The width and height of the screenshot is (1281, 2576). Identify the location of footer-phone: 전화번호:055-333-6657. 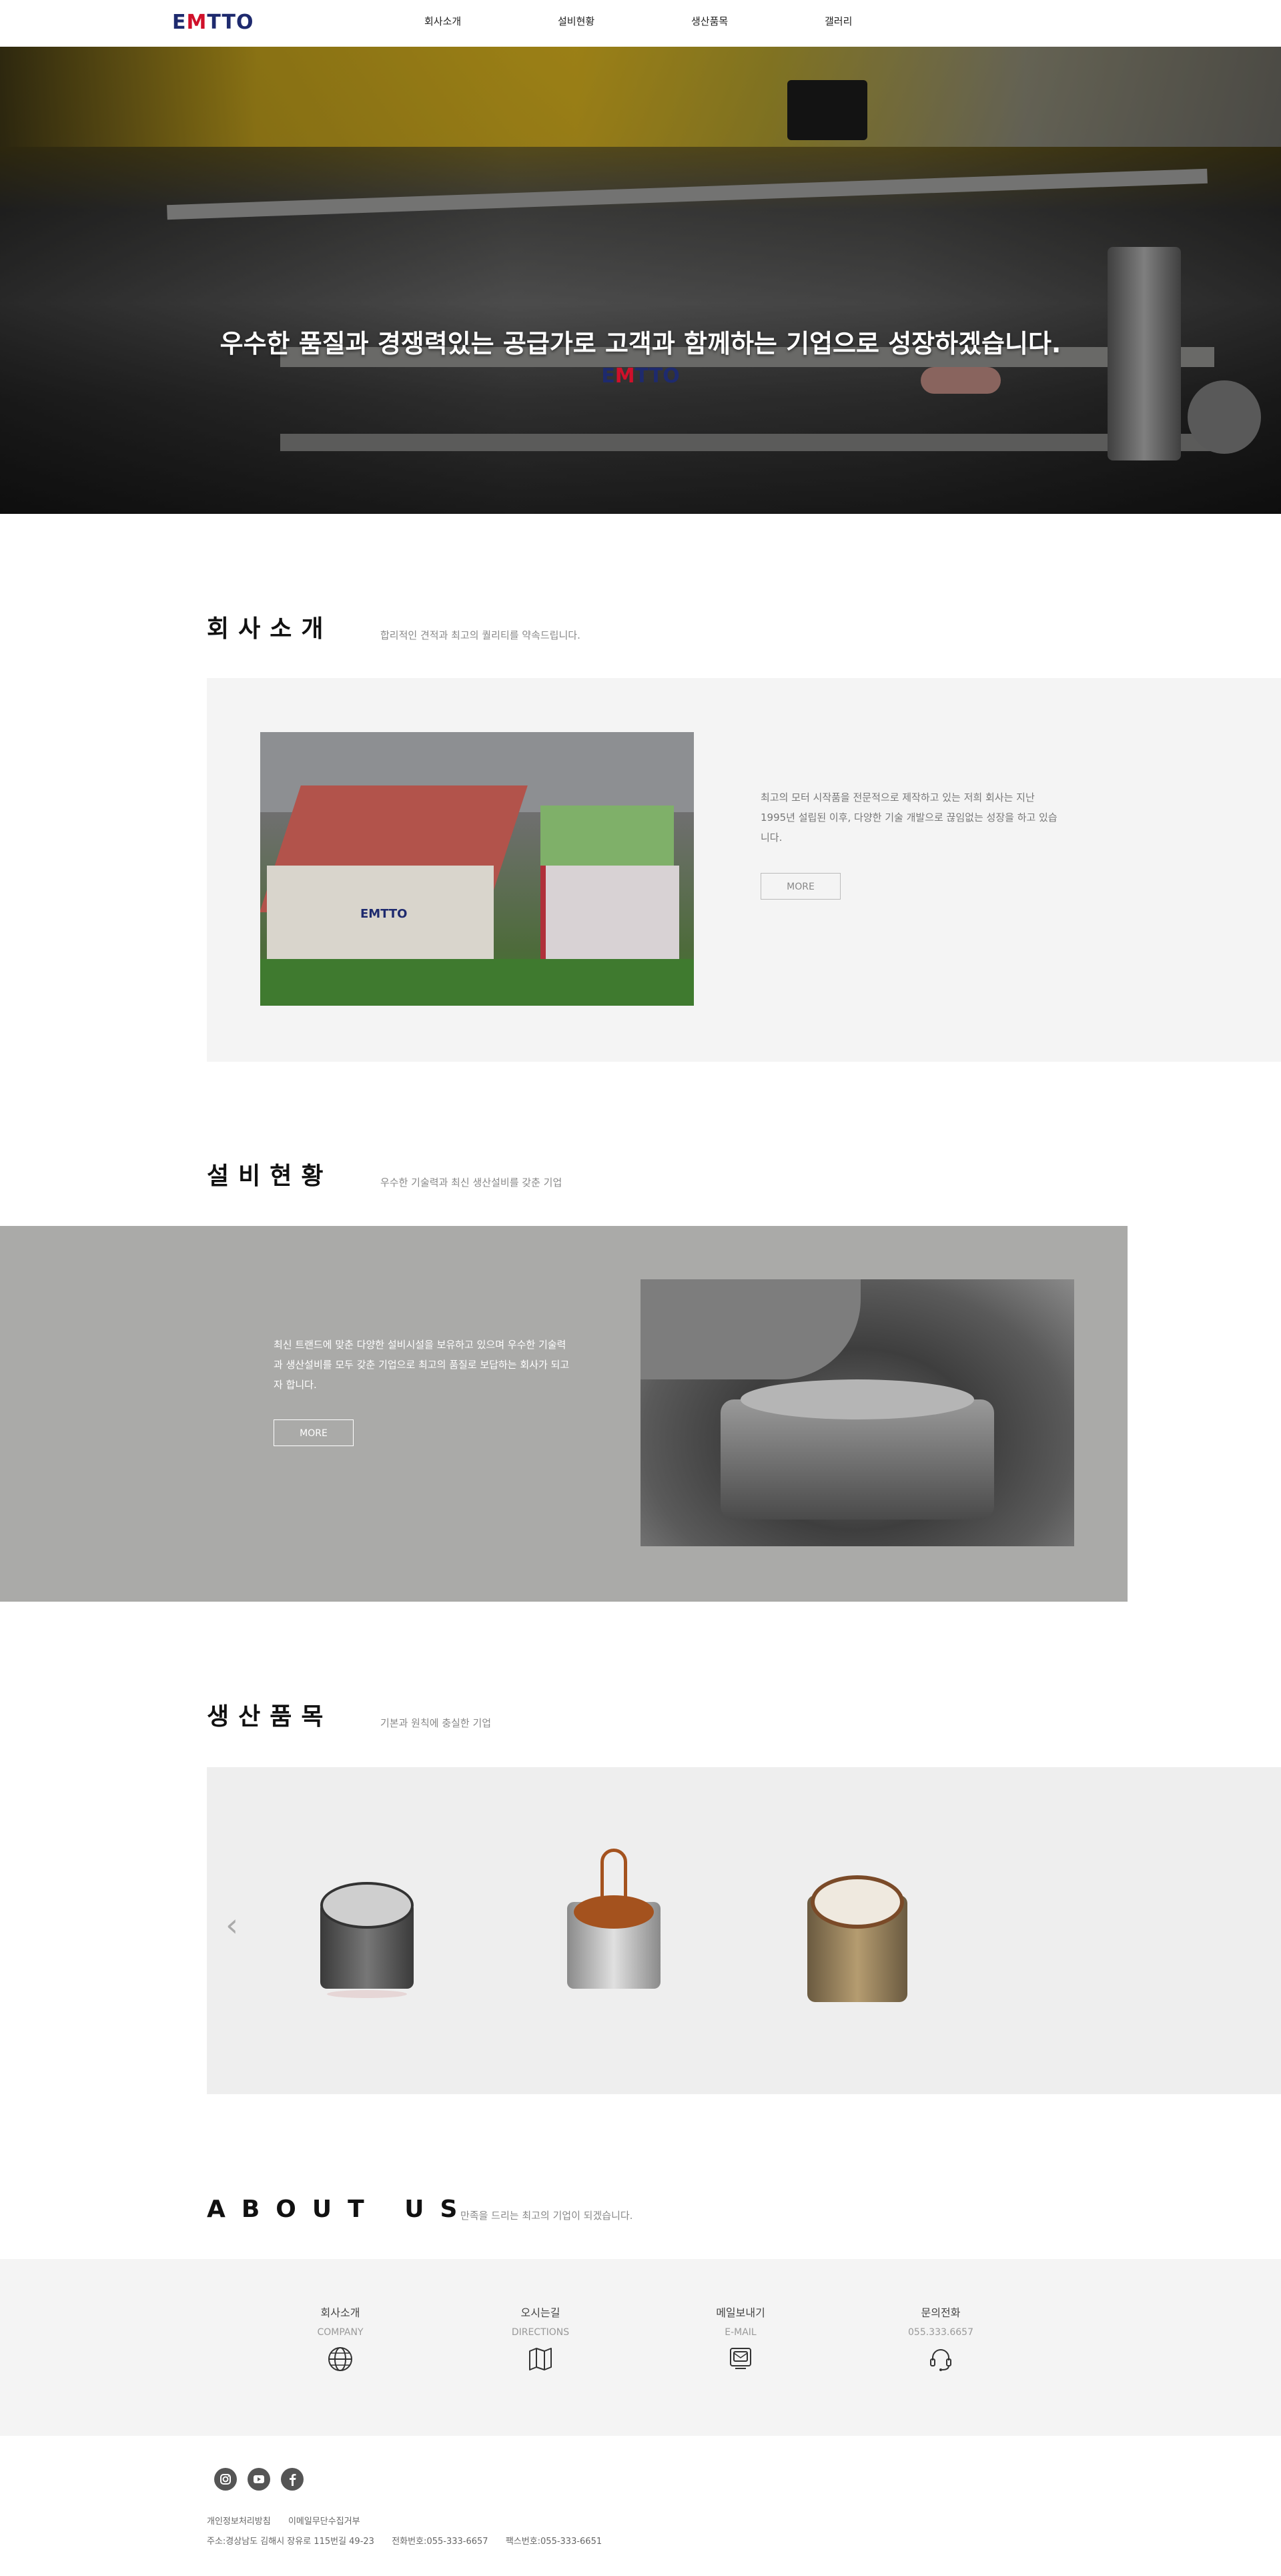
(440, 2542).